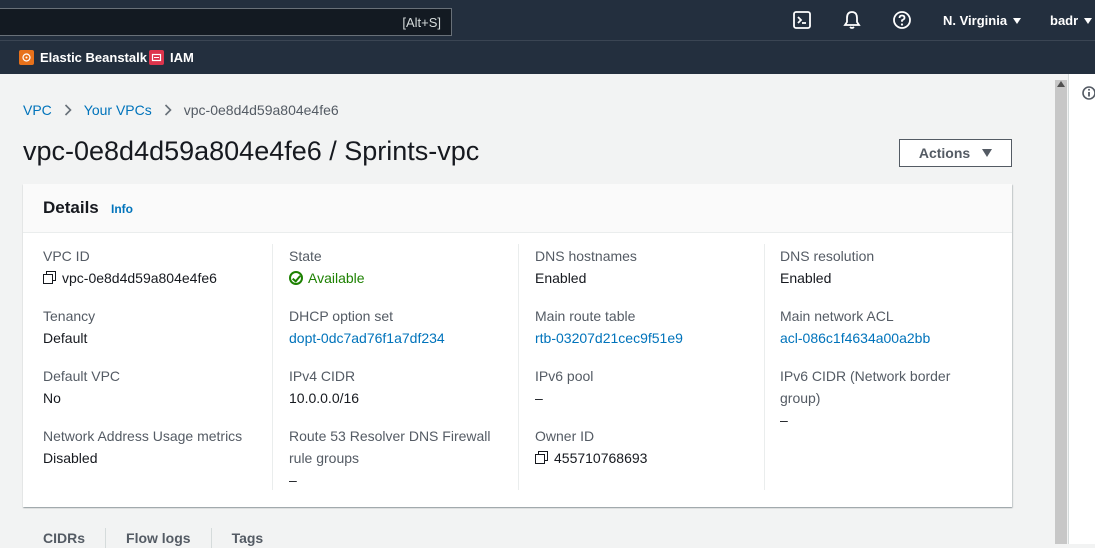 The image size is (1095, 548). I want to click on owner-id-value: 455710768693, so click(601, 458).